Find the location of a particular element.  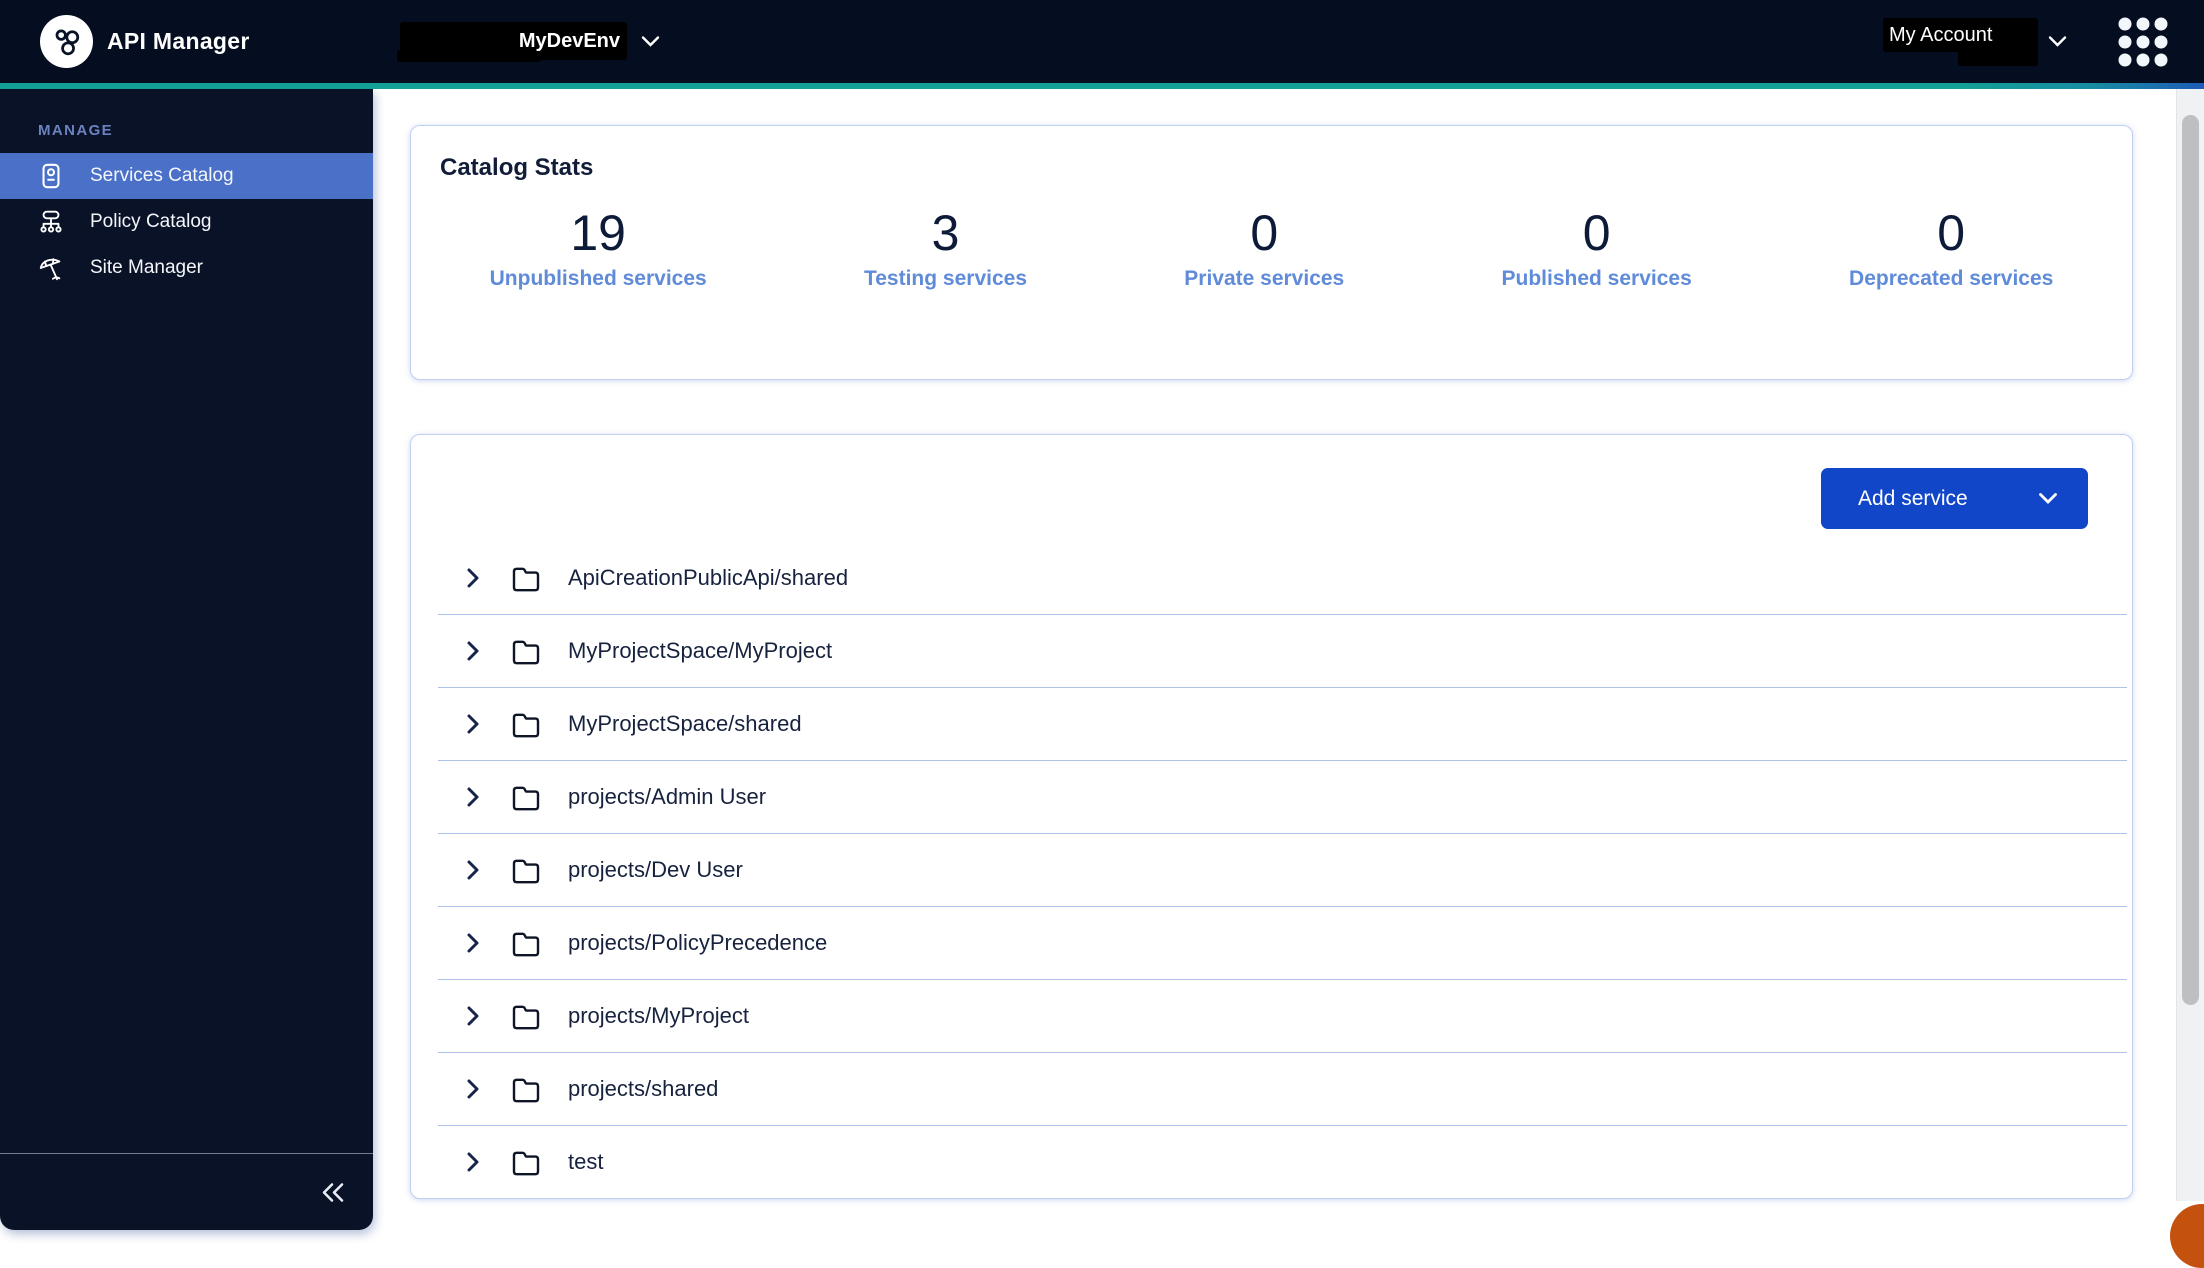

sidebar-section-label: MANAGE is located at coordinates (205, 130).